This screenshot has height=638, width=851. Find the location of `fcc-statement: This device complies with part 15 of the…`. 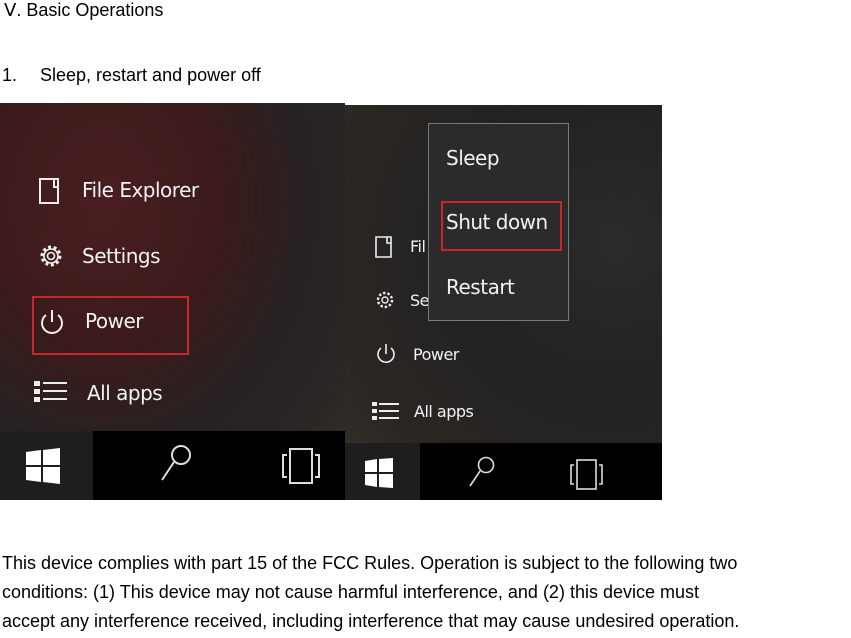

fcc-statement: This device complies with part 15 of the… is located at coordinates (426, 592).